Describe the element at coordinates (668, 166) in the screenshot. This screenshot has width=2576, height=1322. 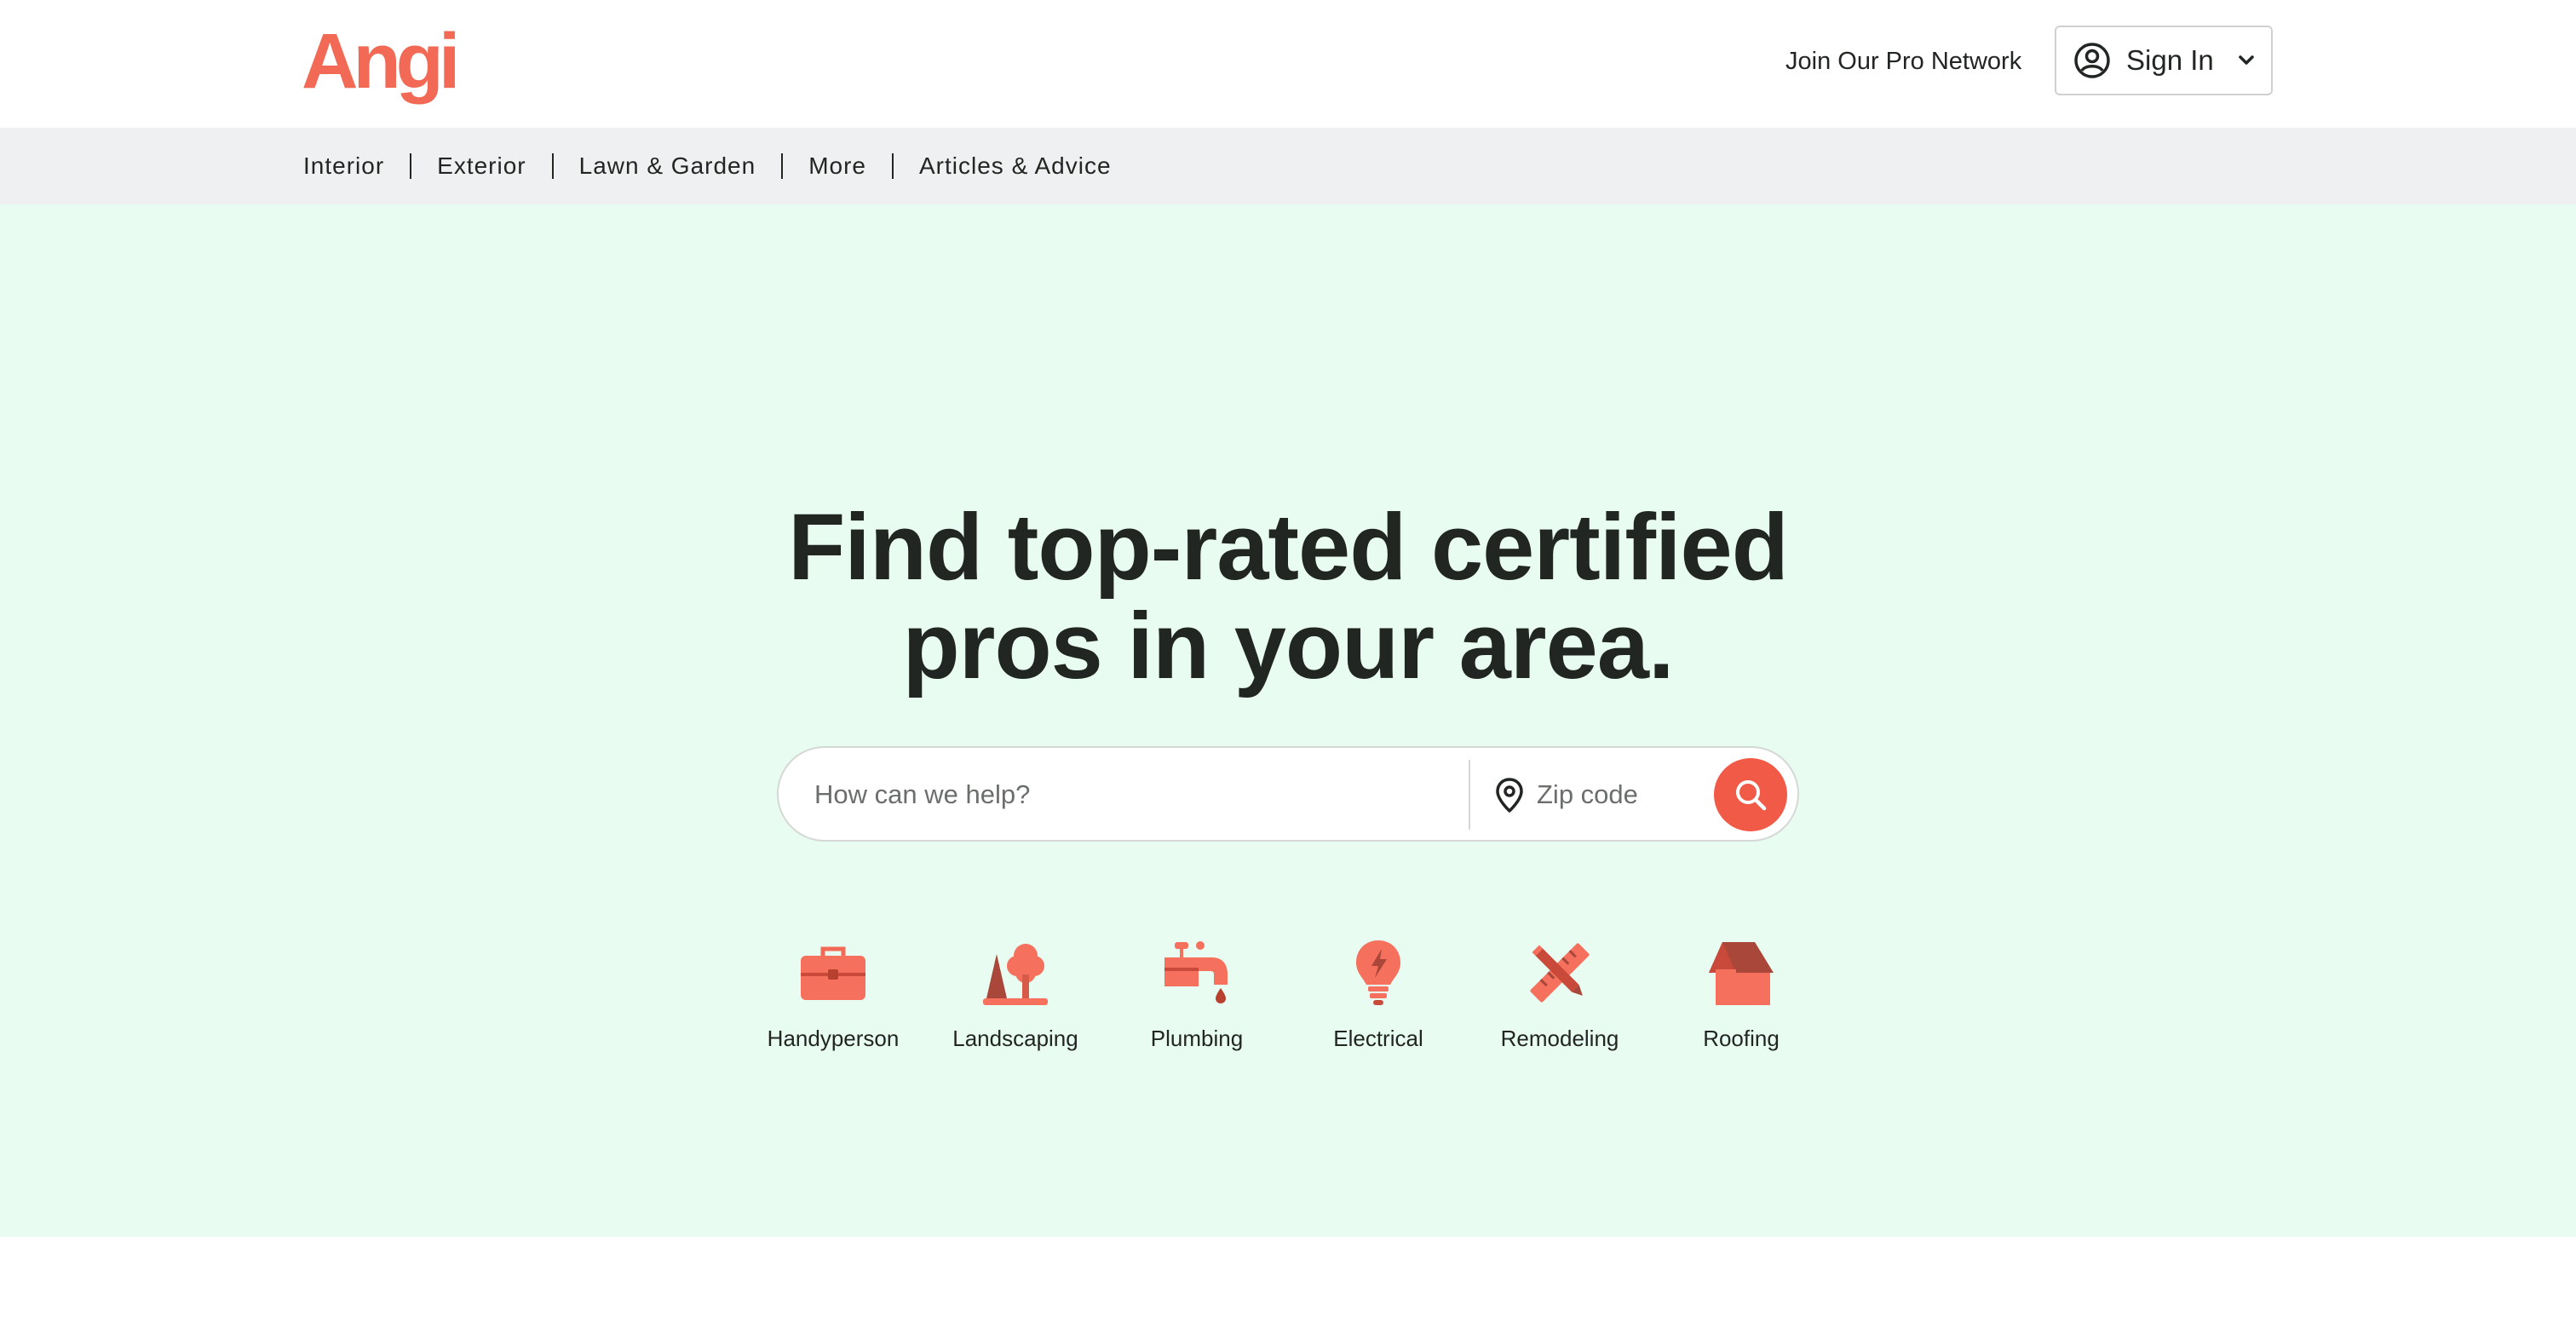
I see `nav-item-lawn-garden: Lawn & Garden` at that location.